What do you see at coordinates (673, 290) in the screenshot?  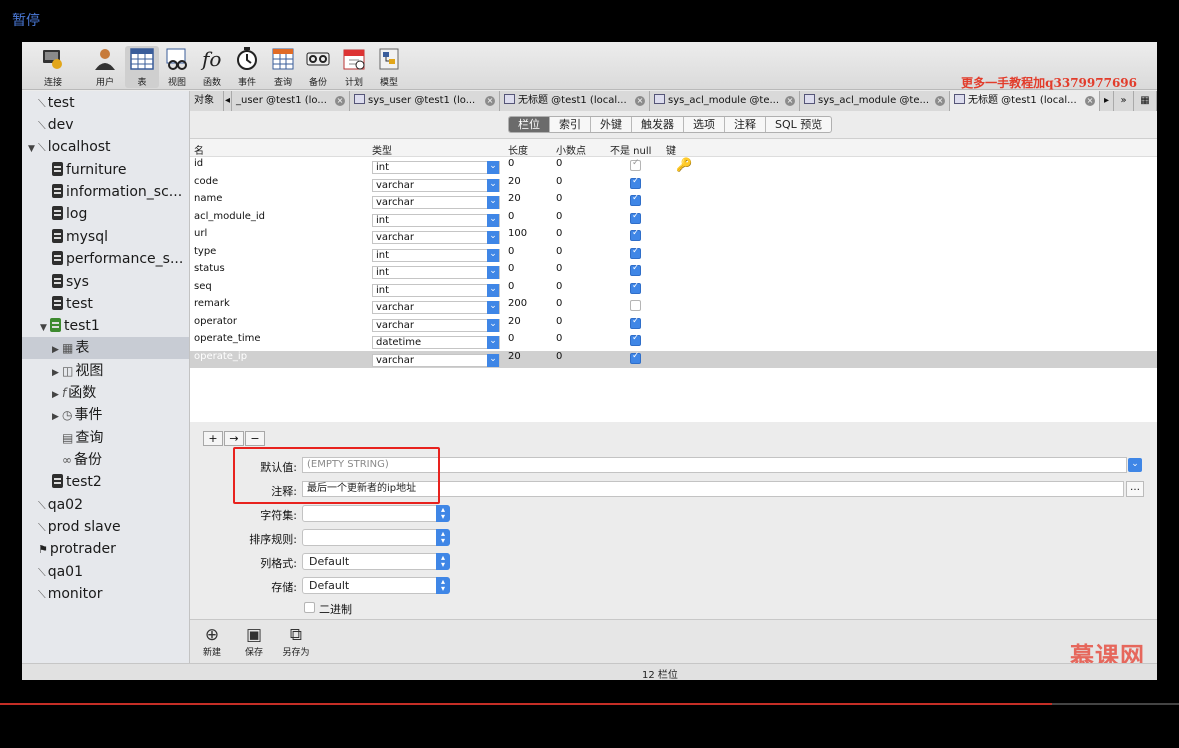 I see `table-row: seq int 0 0` at bounding box center [673, 290].